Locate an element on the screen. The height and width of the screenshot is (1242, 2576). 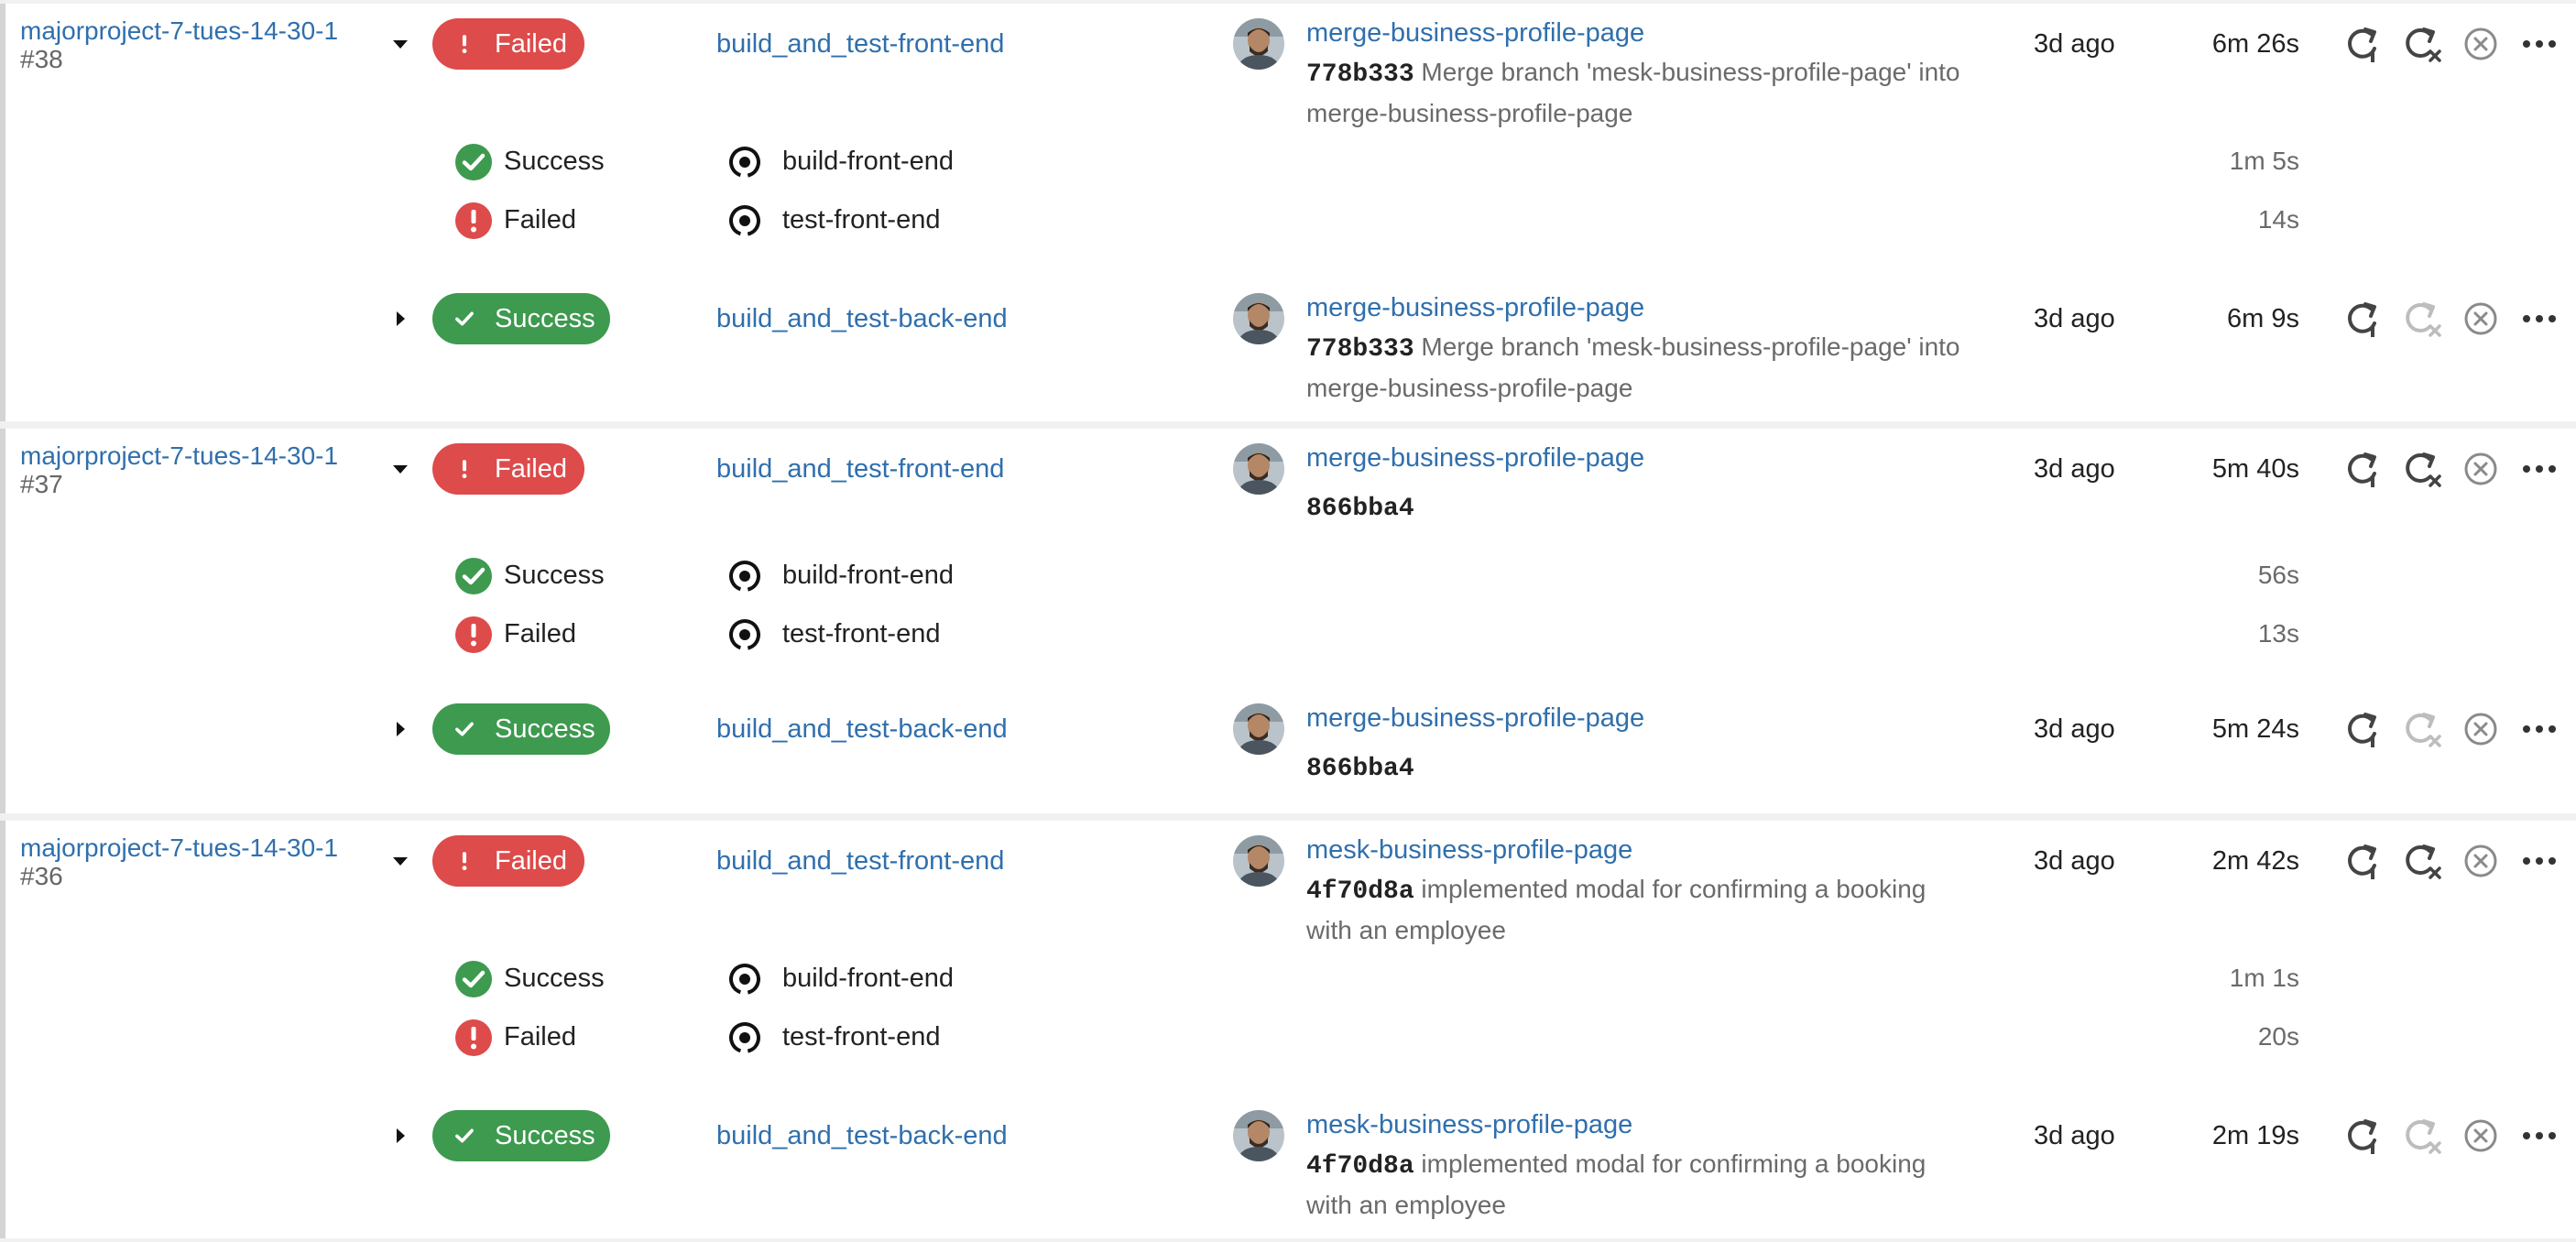
stage-duration: 20s is located at coordinates (2278, 1036).